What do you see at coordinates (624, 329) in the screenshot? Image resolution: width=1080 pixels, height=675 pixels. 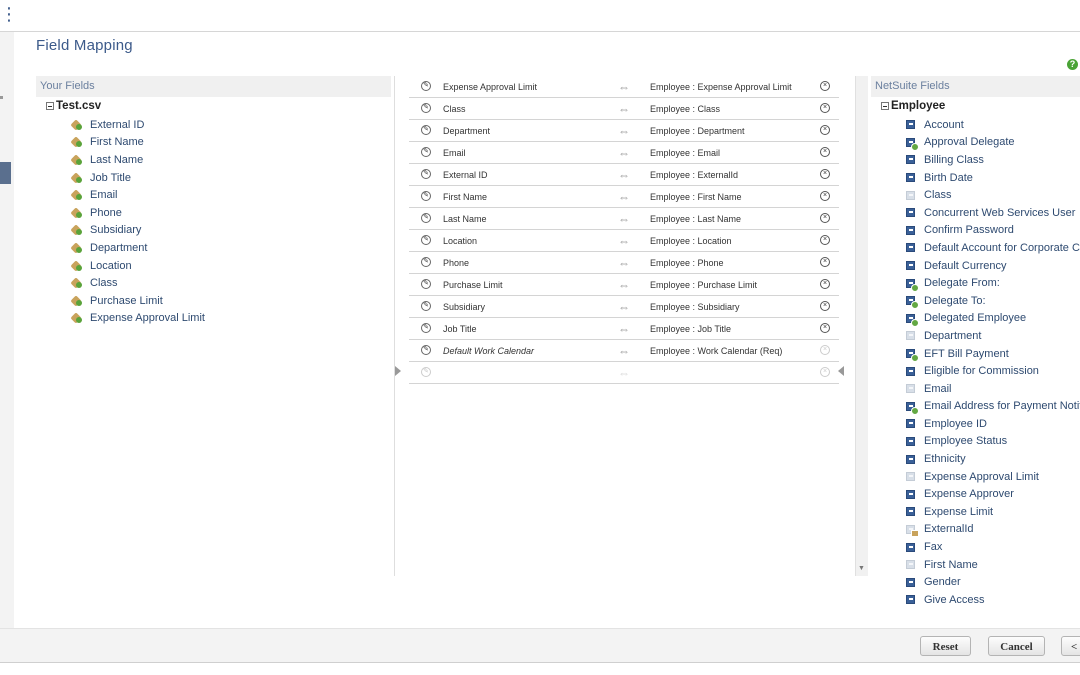 I see `mapping-row: ✎ Job Title ⇔ Employee : Job Title ×` at bounding box center [624, 329].